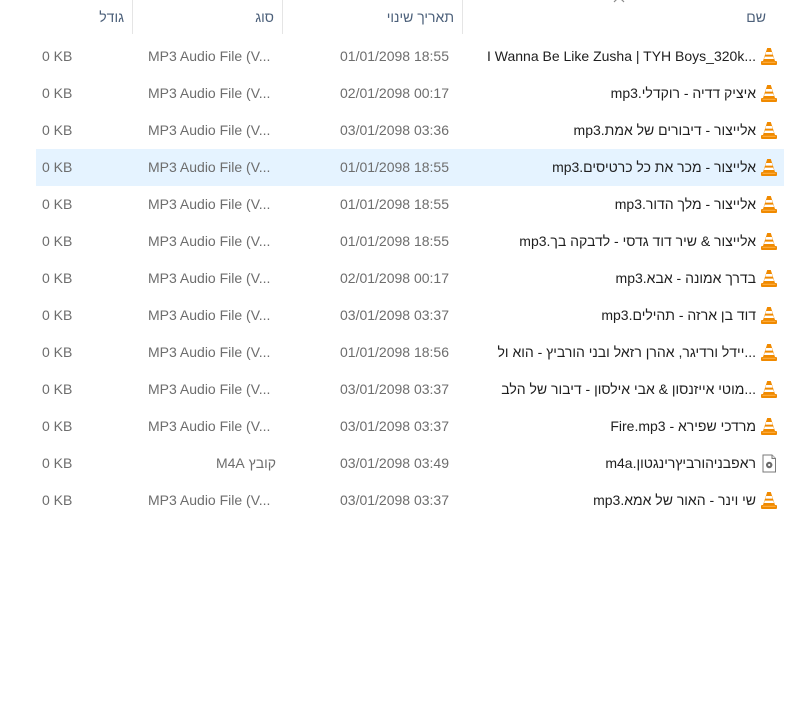  Describe the element at coordinates (420, 17) in the screenshot. I see `column-header-date-label: תאריך שינוי` at that location.